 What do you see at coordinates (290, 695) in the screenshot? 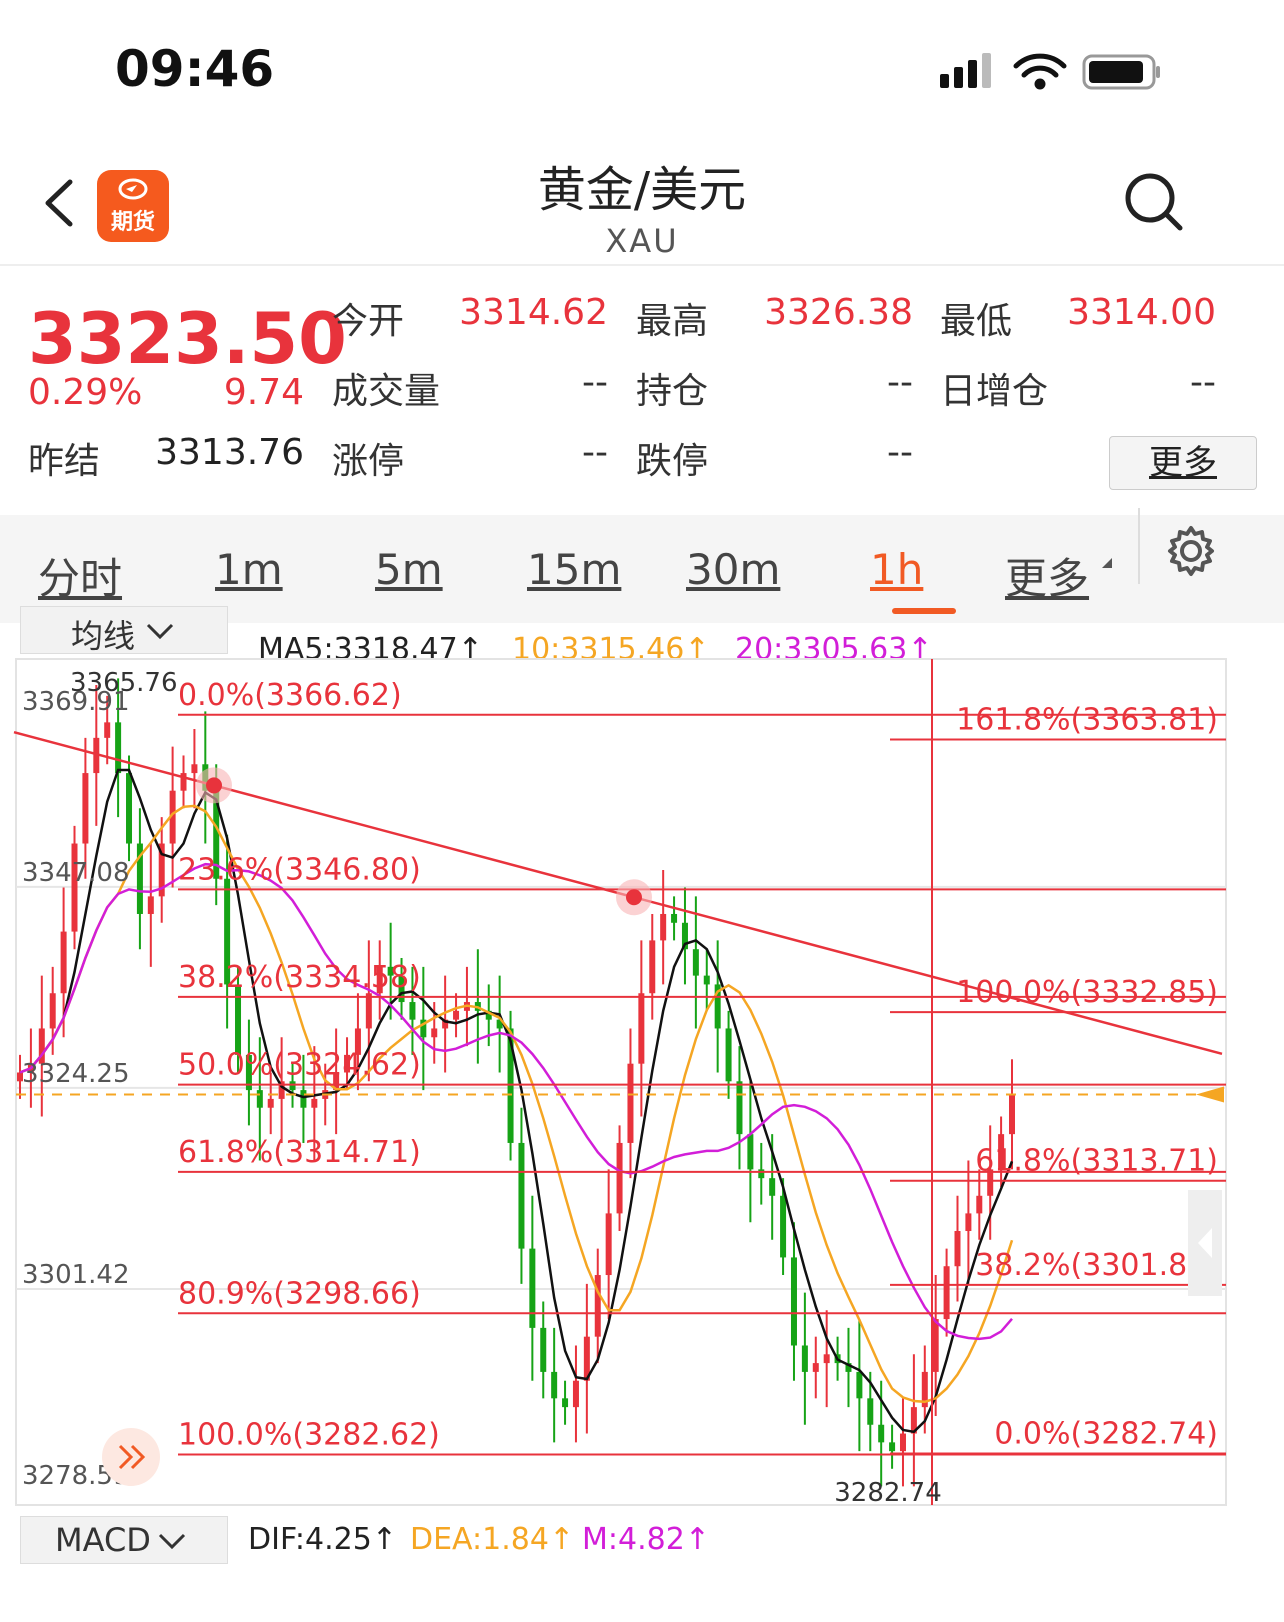
I see `fib-level-label: 0.0%(3366.62)` at bounding box center [290, 695].